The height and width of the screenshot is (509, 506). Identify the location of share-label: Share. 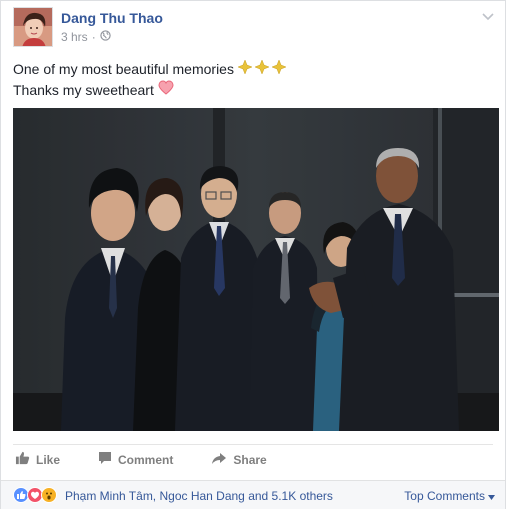
(250, 459).